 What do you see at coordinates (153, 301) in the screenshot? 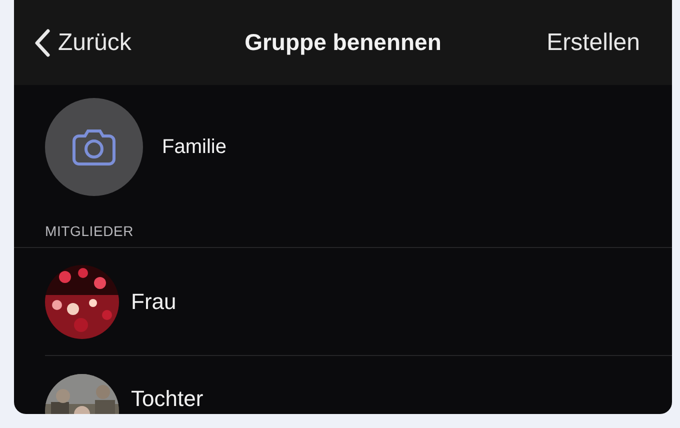
I see `member-name: Frau` at bounding box center [153, 301].